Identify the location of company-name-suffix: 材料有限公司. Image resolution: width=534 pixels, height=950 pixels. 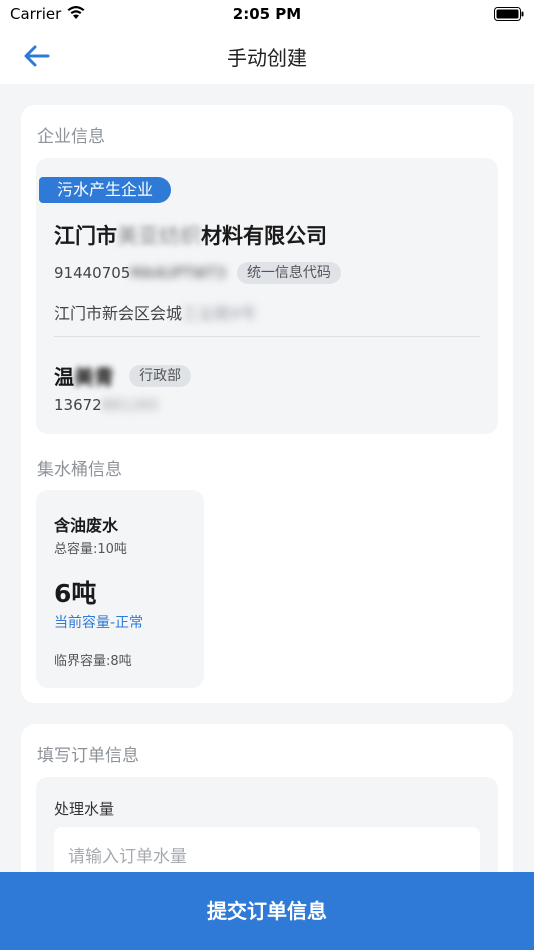
(264, 236).